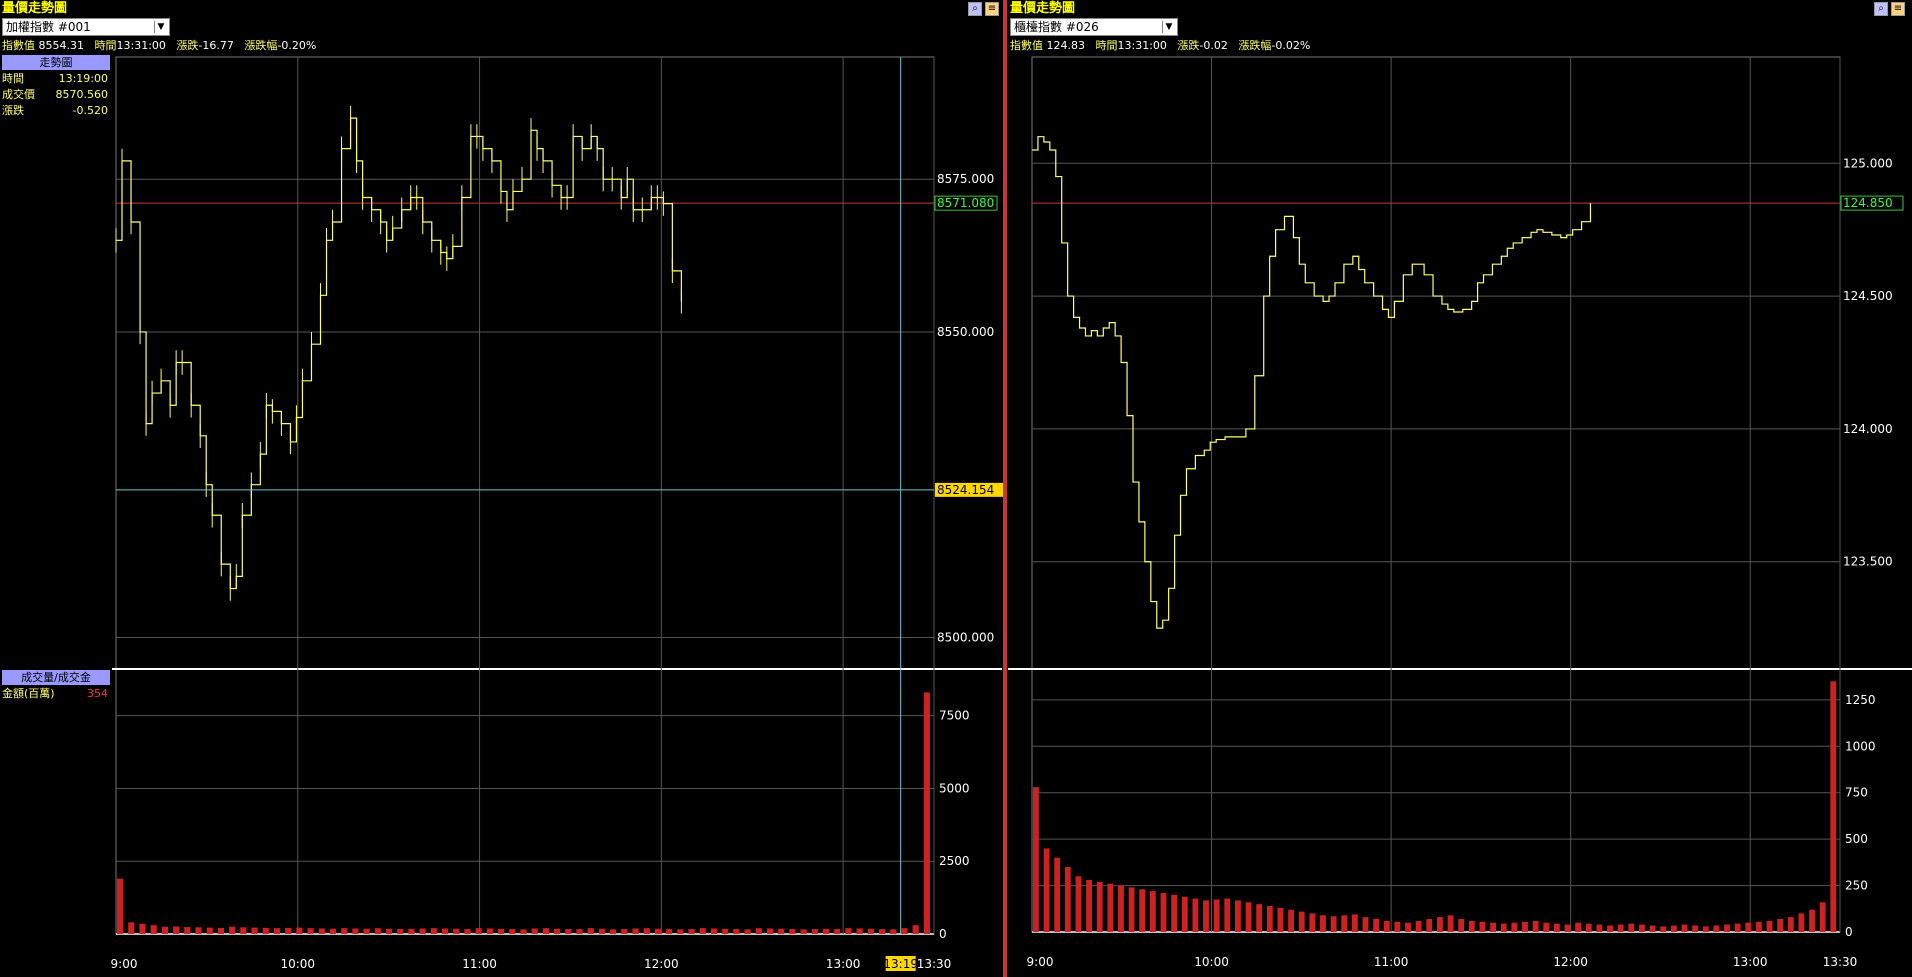 The height and width of the screenshot is (977, 1912). What do you see at coordinates (1856, 886) in the screenshot?
I see `volume-y-tick-label: 250` at bounding box center [1856, 886].